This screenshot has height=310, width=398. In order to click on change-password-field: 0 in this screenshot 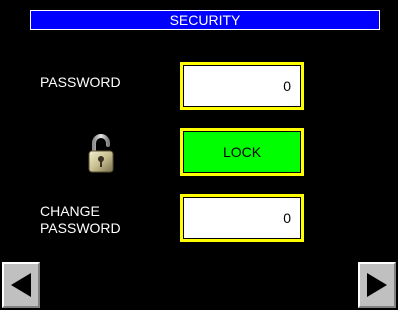, I will do `click(242, 218)`.